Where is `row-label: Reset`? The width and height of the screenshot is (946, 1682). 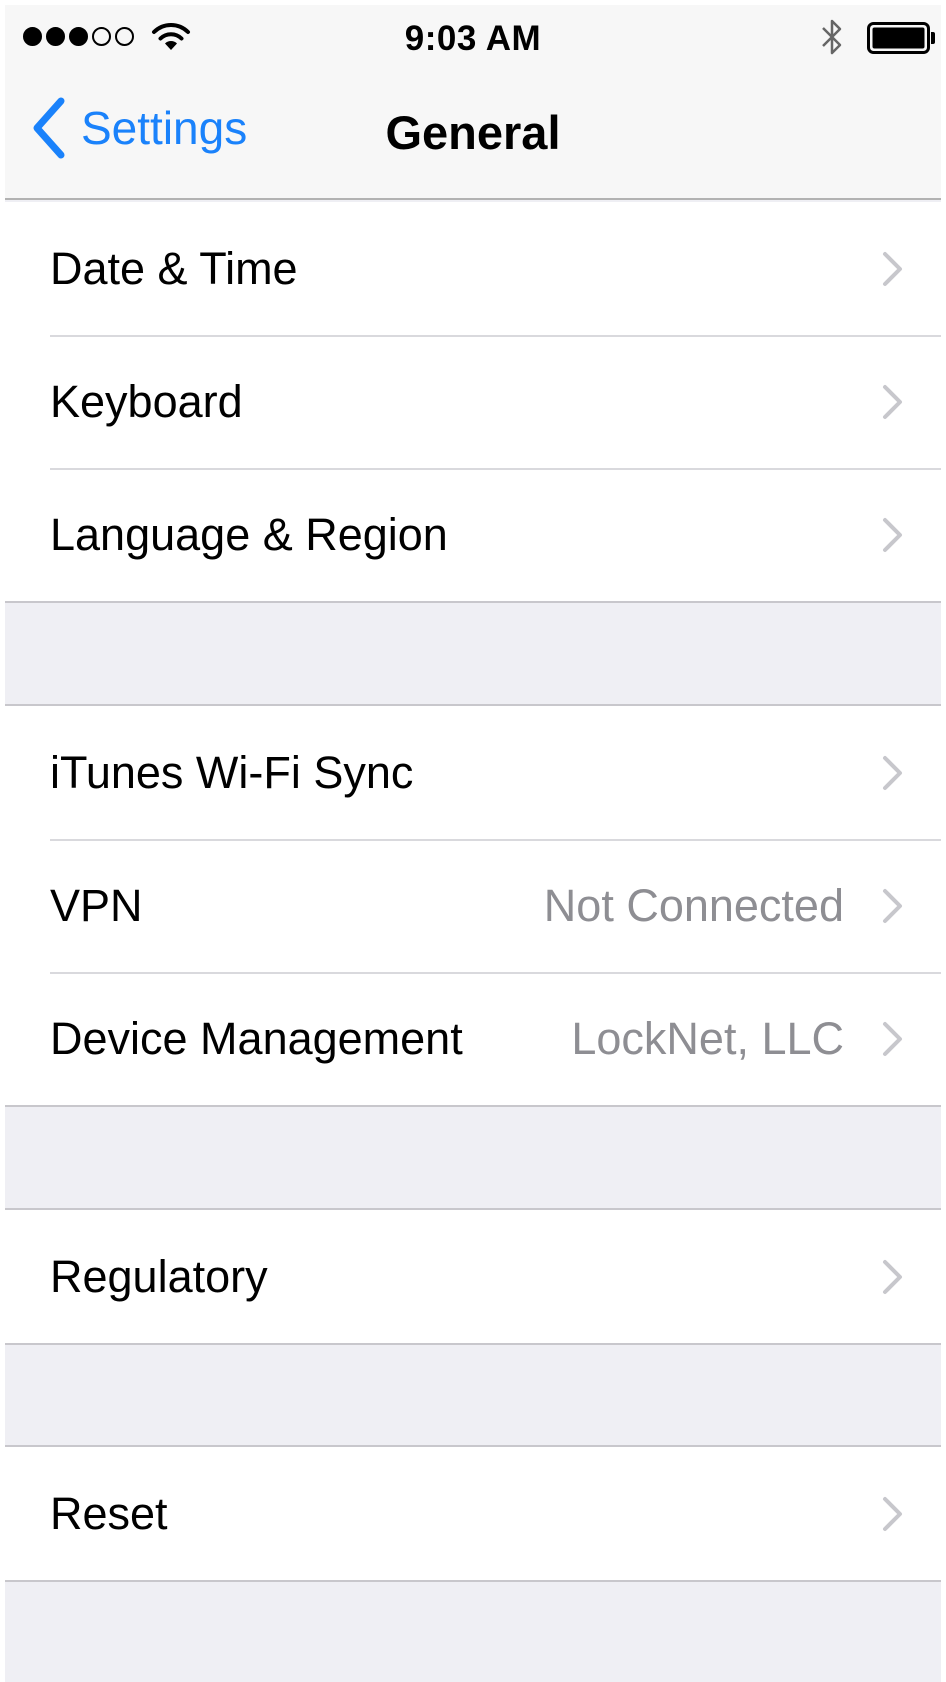 row-label: Reset is located at coordinates (109, 1513).